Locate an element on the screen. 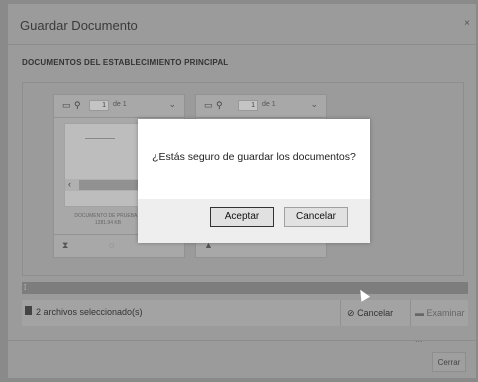 Image resolution: width=478 pixels, height=382 pixels. confirm-footer: Aceptar Cancelar is located at coordinates (254, 221).